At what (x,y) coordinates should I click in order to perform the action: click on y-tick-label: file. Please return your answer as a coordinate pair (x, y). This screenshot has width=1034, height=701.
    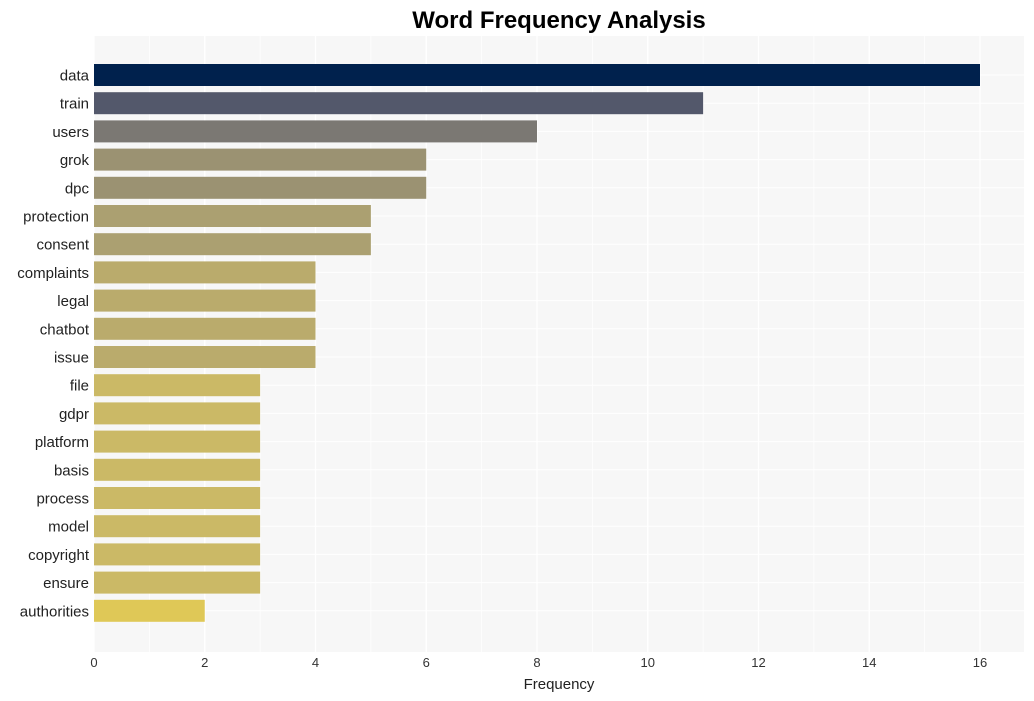
    Looking at the image, I should click on (79, 386).